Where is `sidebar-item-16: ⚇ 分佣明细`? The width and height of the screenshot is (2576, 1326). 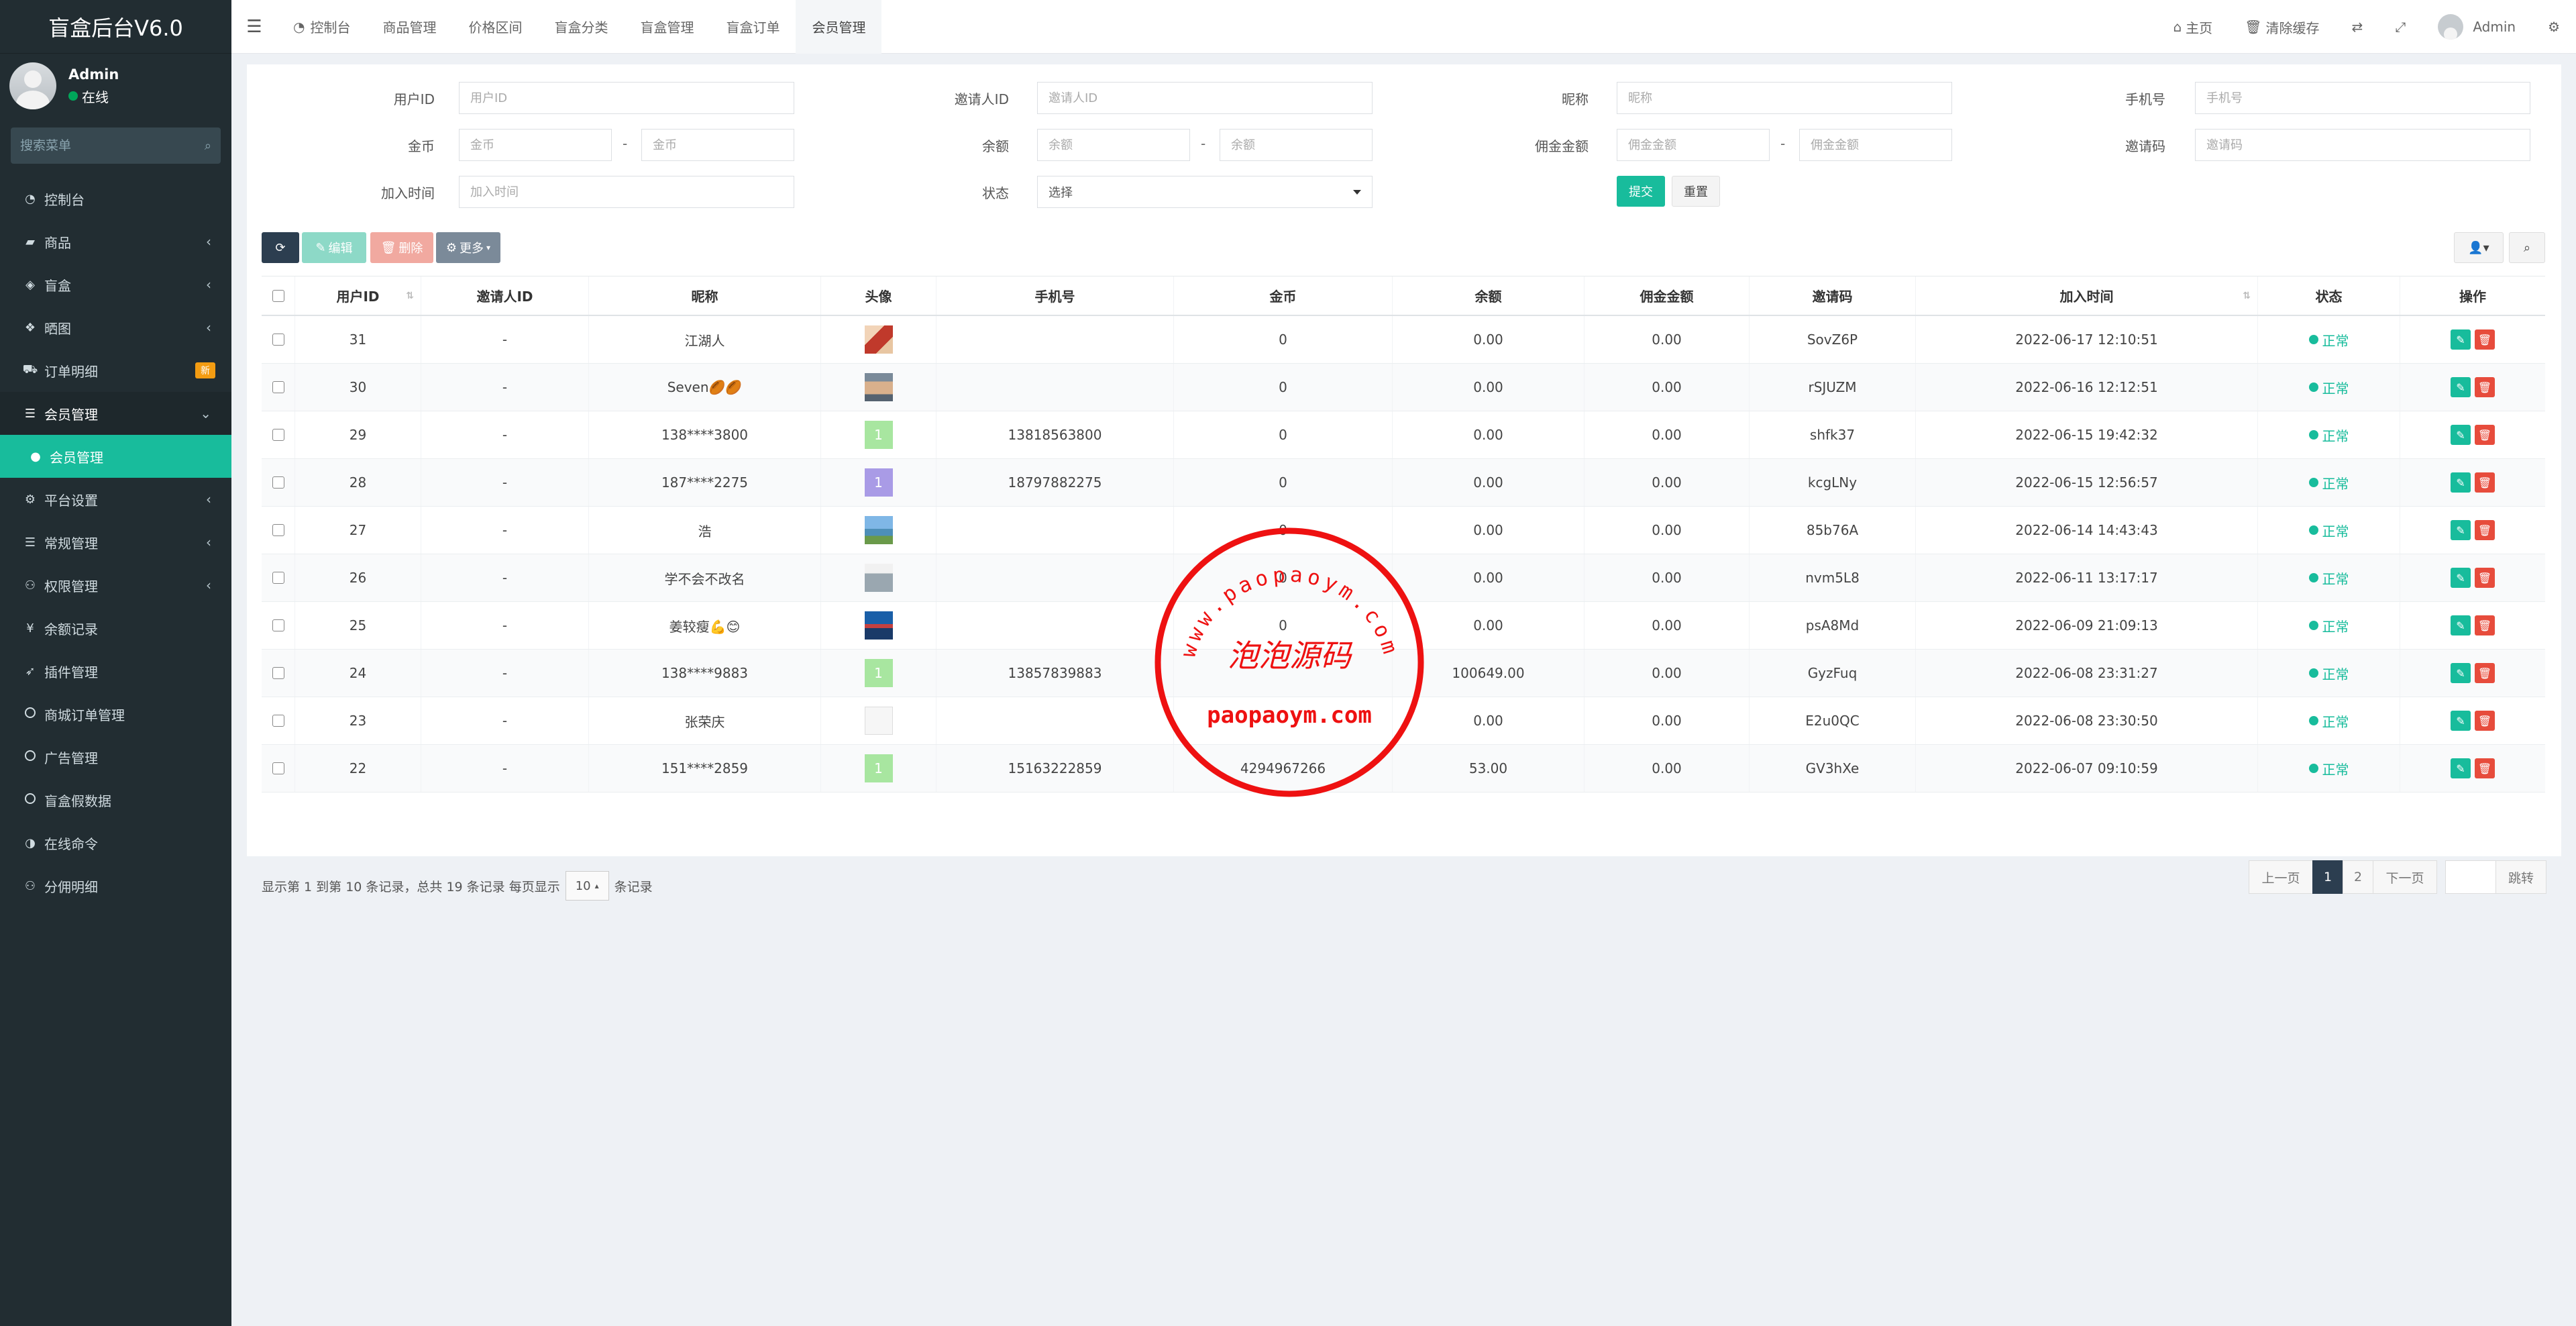 sidebar-item-16: ⚇ 分佣明细 is located at coordinates (115, 885).